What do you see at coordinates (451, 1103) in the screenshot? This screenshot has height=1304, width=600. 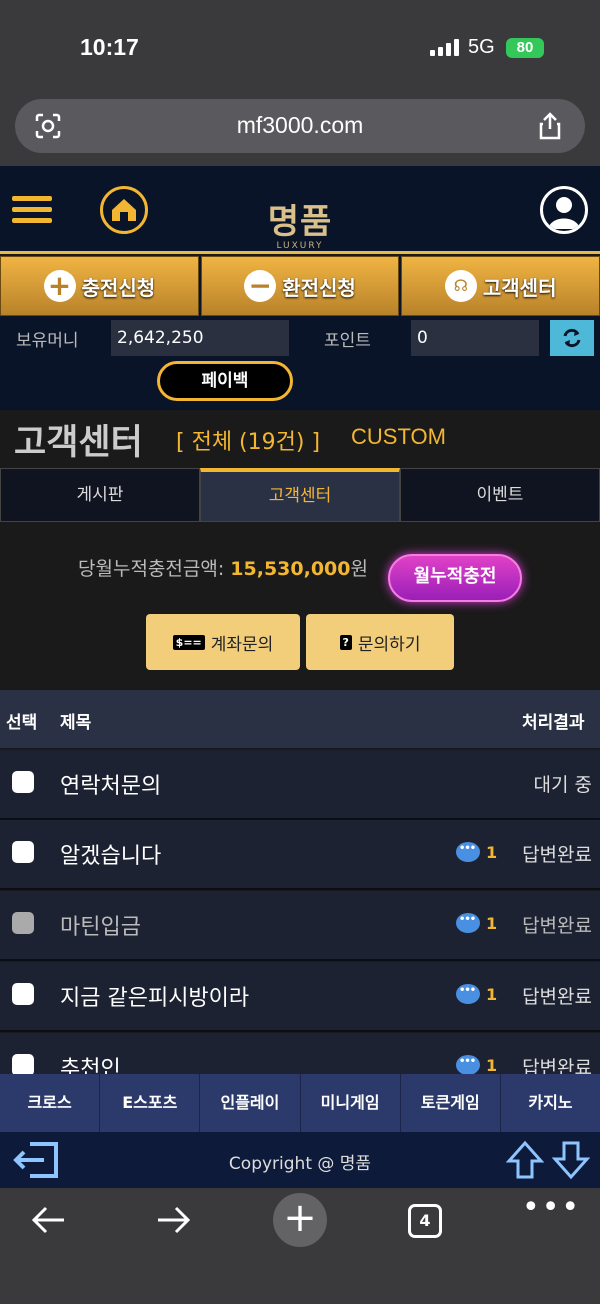 I see `nav-token-game: 토큰게임` at bounding box center [451, 1103].